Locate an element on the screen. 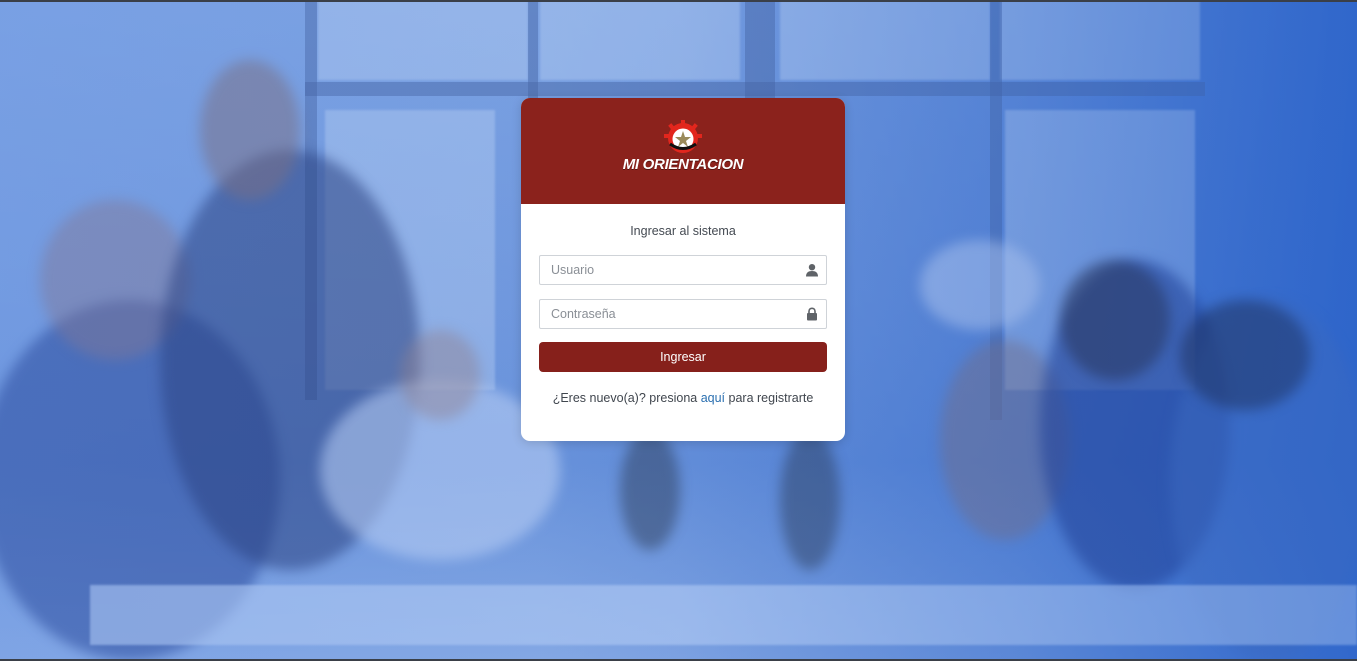 The image size is (1357, 661). lock-icon is located at coordinates (812, 314).